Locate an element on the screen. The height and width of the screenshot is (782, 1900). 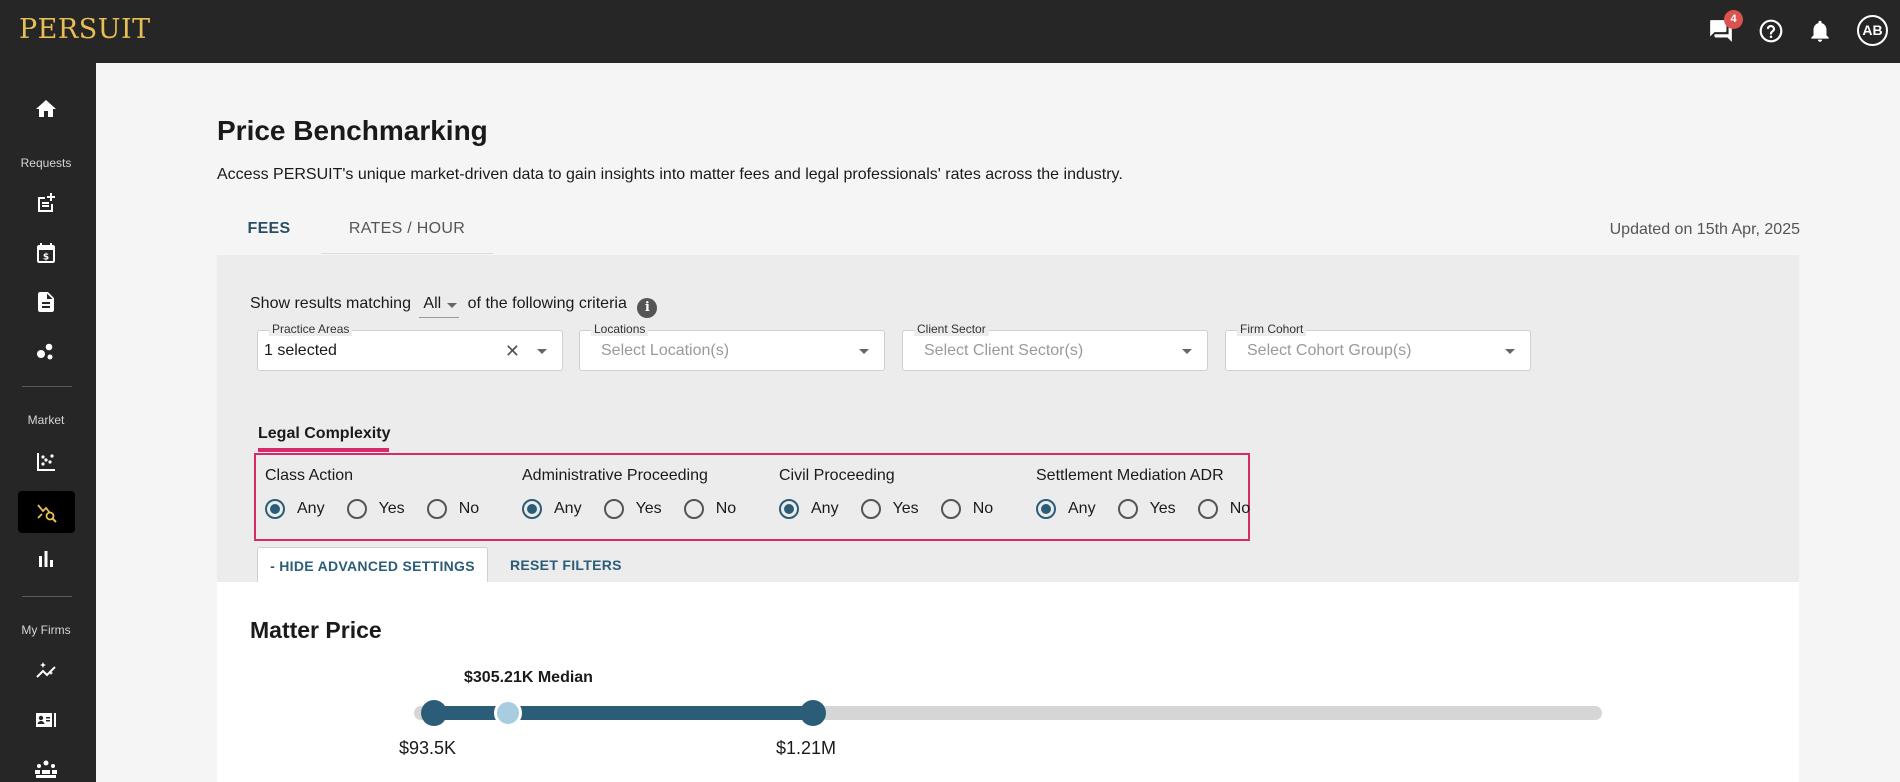
scatter-chart-icon is located at coordinates (46, 462).